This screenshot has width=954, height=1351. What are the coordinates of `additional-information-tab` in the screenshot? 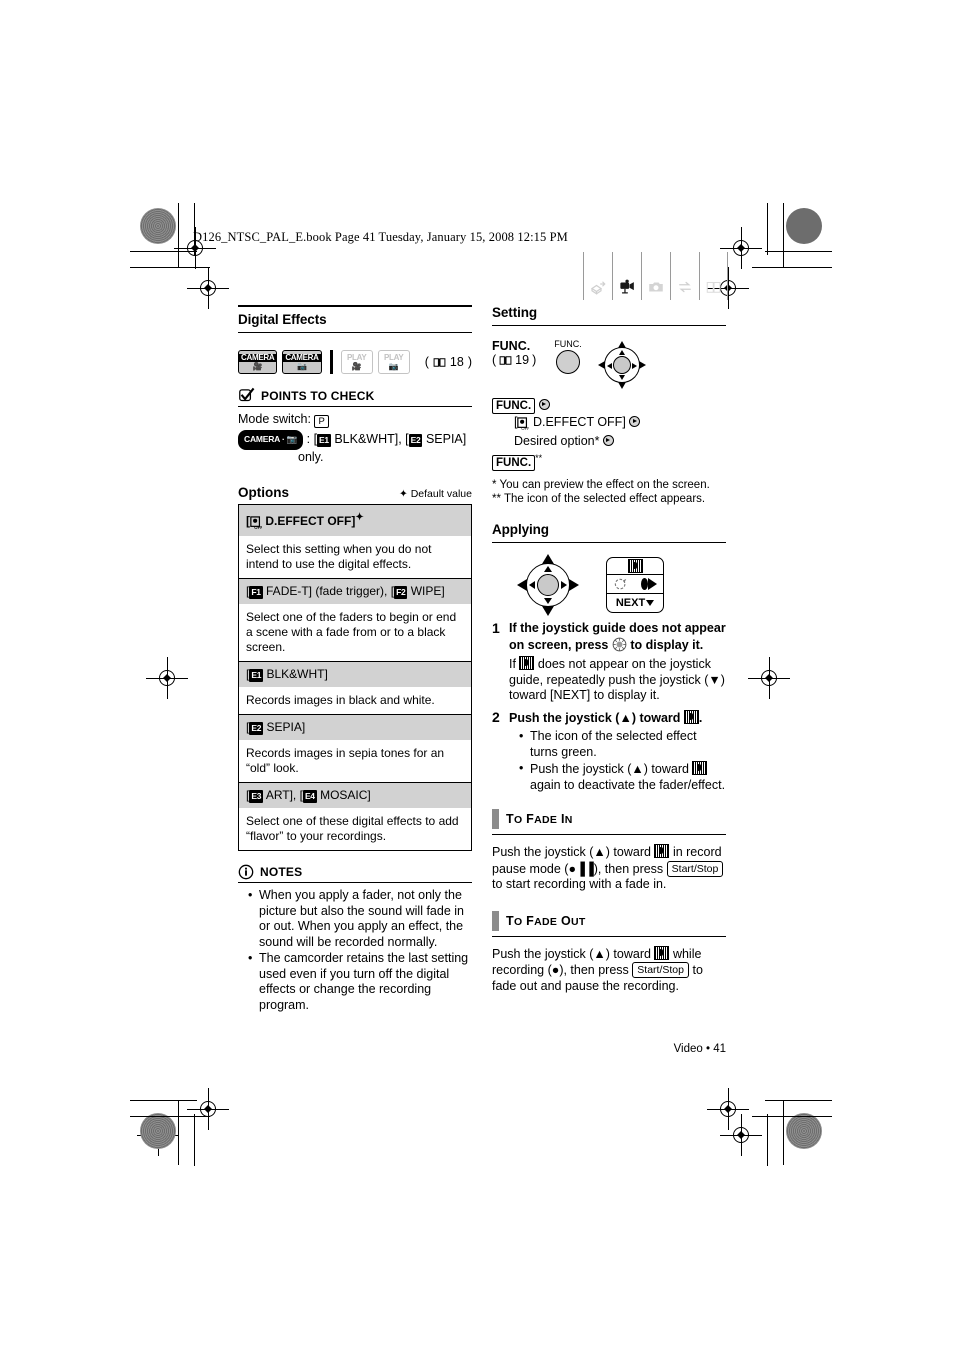 It's located at (713, 276).